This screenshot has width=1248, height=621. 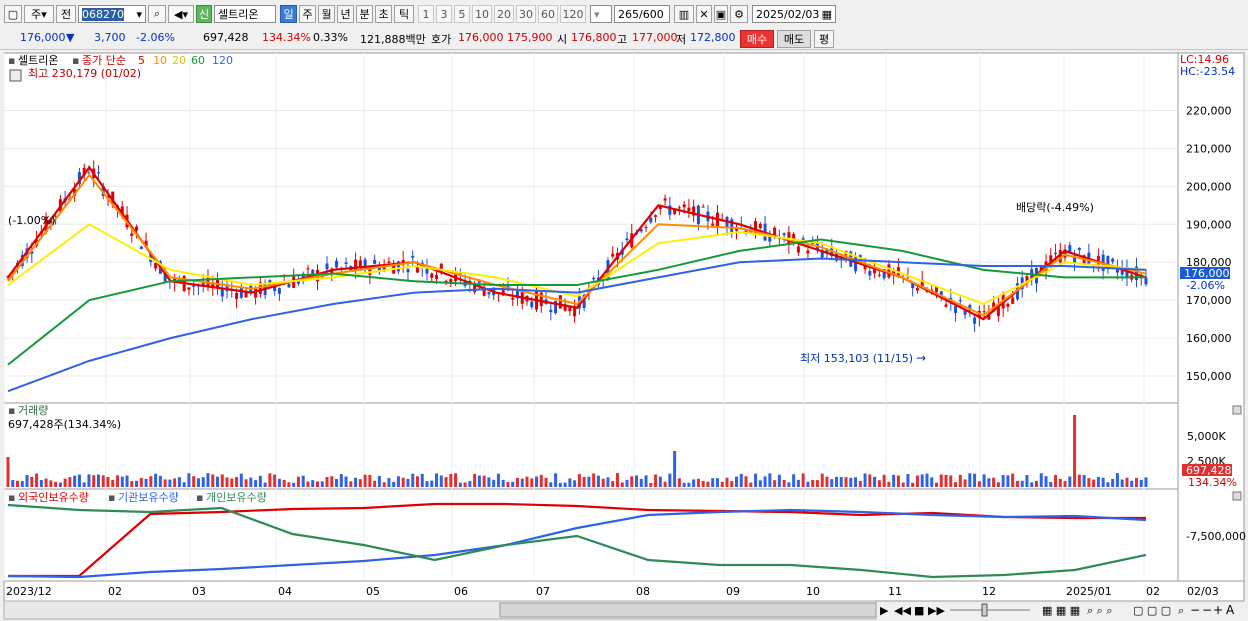 I want to click on x-tick-label: 07, so click(x=543, y=591).